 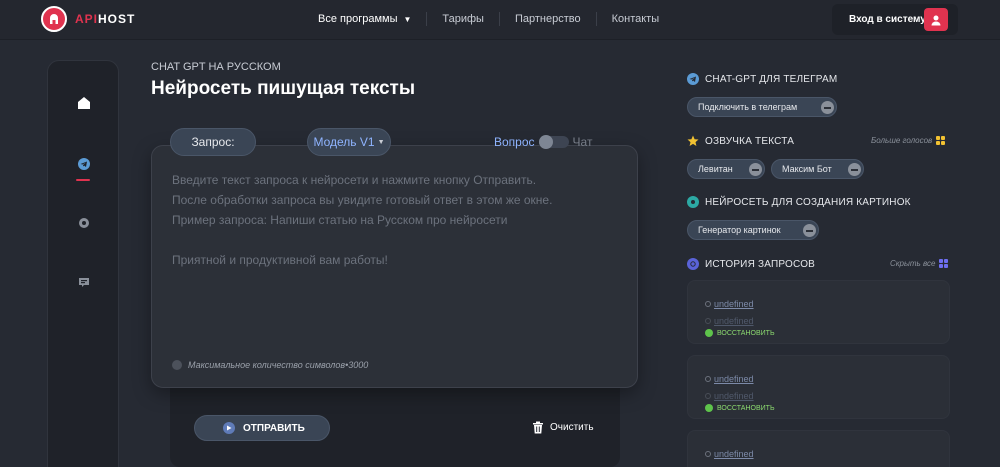 I want to click on message-icon, so click(x=84, y=282).